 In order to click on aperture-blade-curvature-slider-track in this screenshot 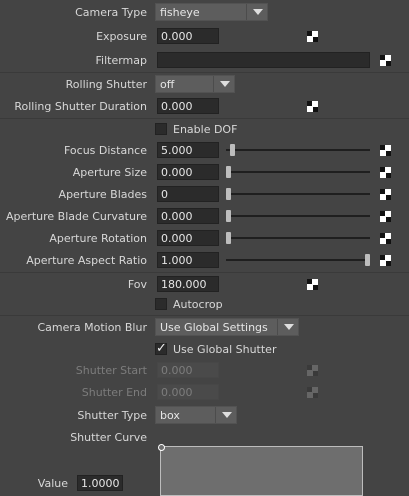, I will do `click(298, 216)`.